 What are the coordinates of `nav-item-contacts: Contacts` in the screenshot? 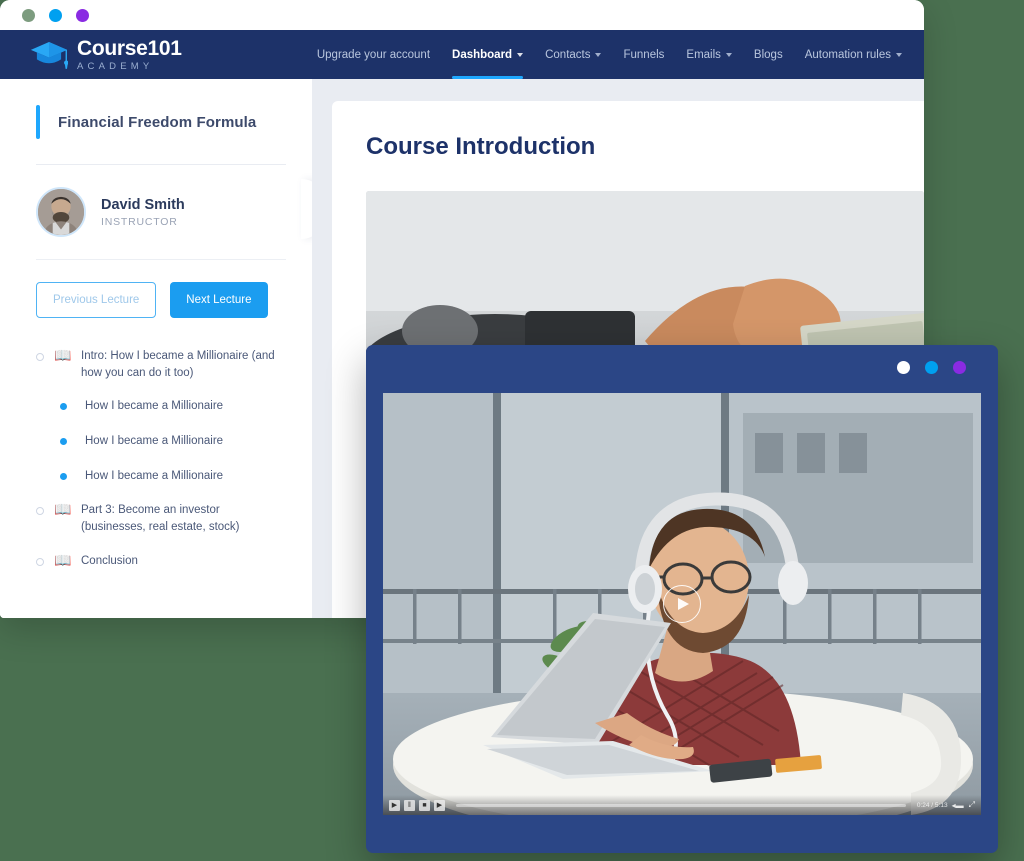 It's located at (573, 54).